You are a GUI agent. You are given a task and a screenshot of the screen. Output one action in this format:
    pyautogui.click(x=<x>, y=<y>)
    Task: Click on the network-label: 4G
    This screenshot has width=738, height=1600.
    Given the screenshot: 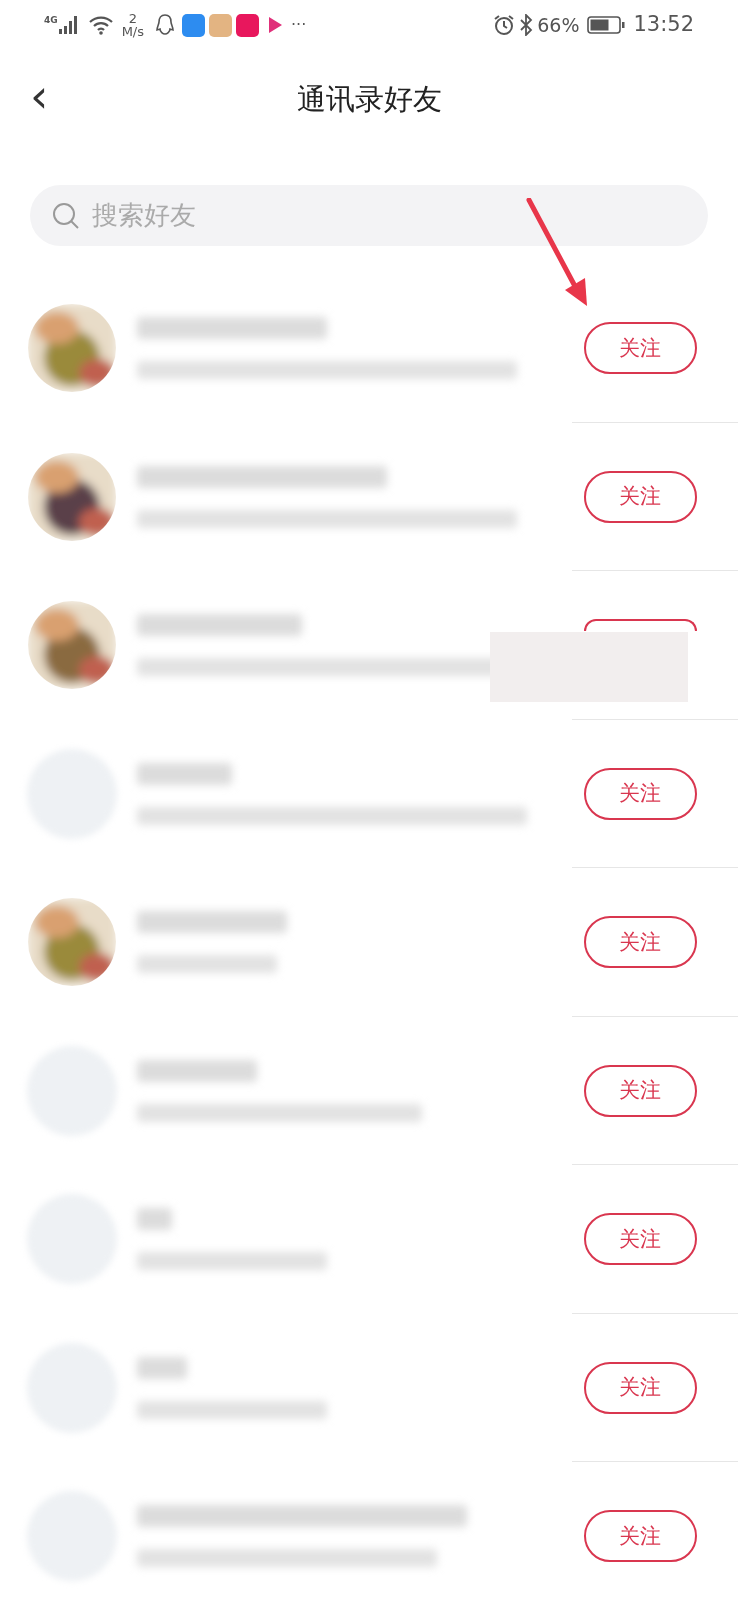 What is the action you would take?
    pyautogui.click(x=51, y=20)
    